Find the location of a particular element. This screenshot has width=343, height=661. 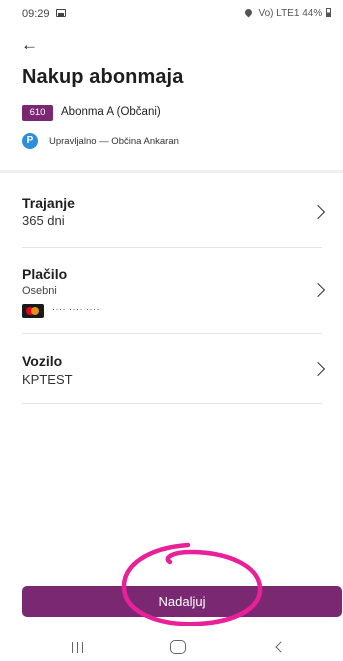

card-number: ···· ···· ···· is located at coordinates (76, 309).